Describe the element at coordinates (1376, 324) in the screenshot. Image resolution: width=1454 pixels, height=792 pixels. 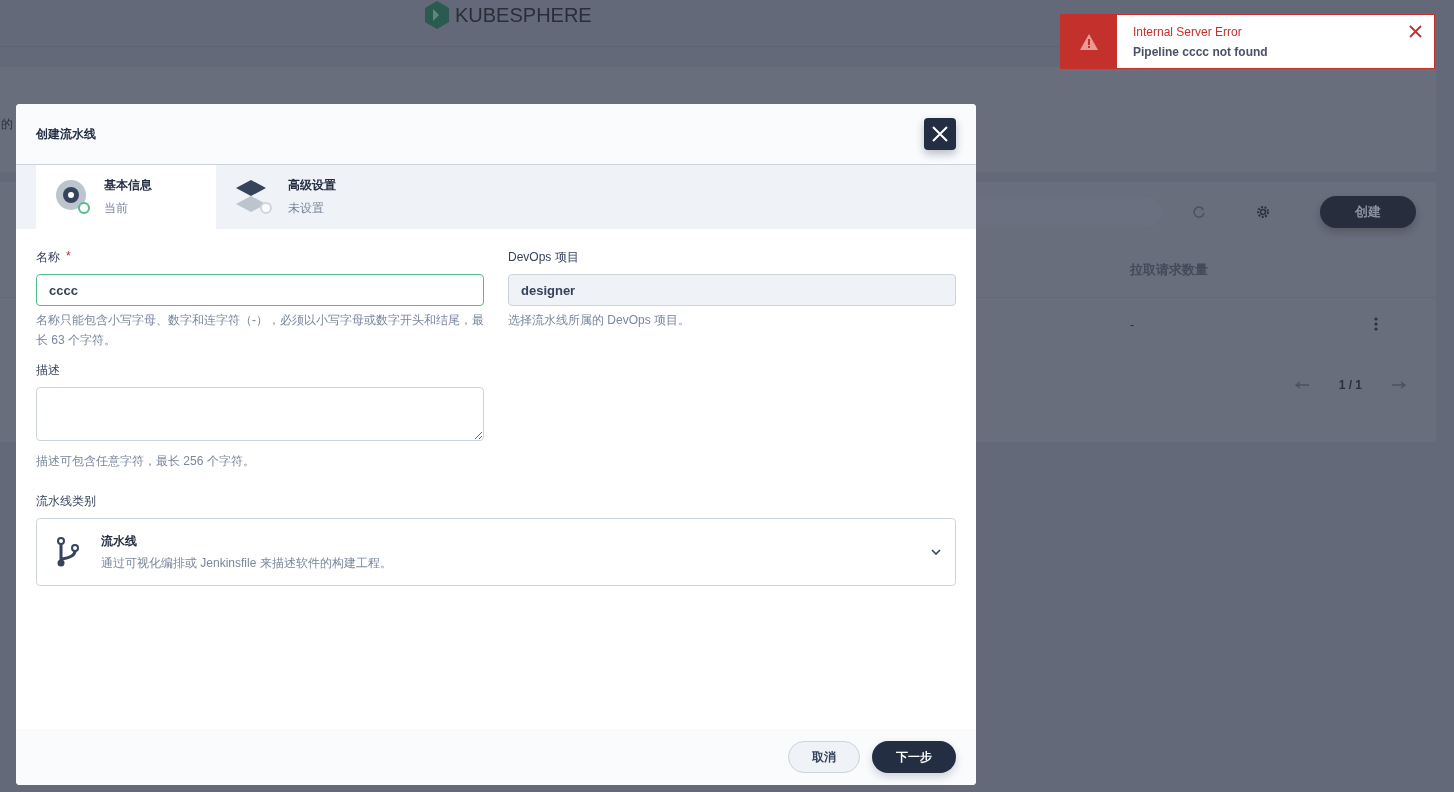
I see `more-icon` at that location.